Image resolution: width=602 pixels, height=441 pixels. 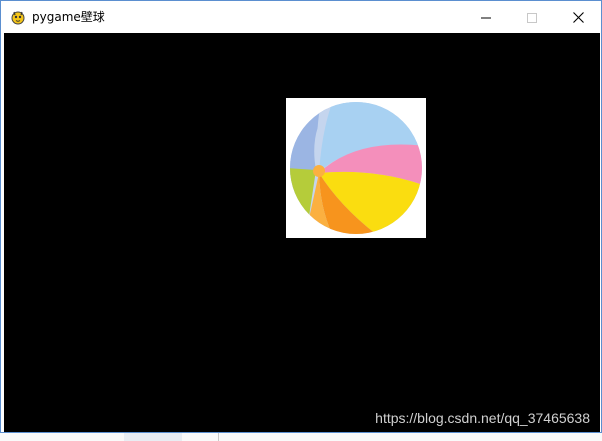 What do you see at coordinates (18, 17) in the screenshot?
I see `pygame-snake-icon` at bounding box center [18, 17].